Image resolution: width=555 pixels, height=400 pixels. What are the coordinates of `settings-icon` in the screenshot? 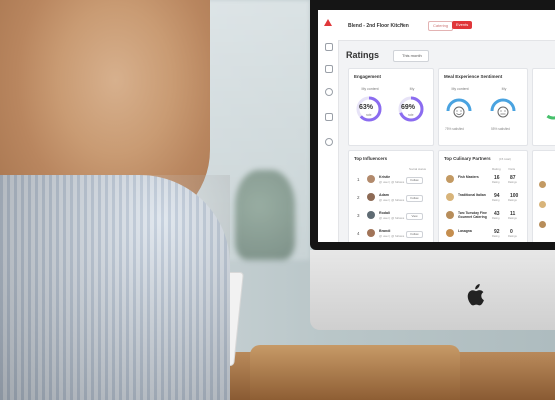 It's located at (329, 142).